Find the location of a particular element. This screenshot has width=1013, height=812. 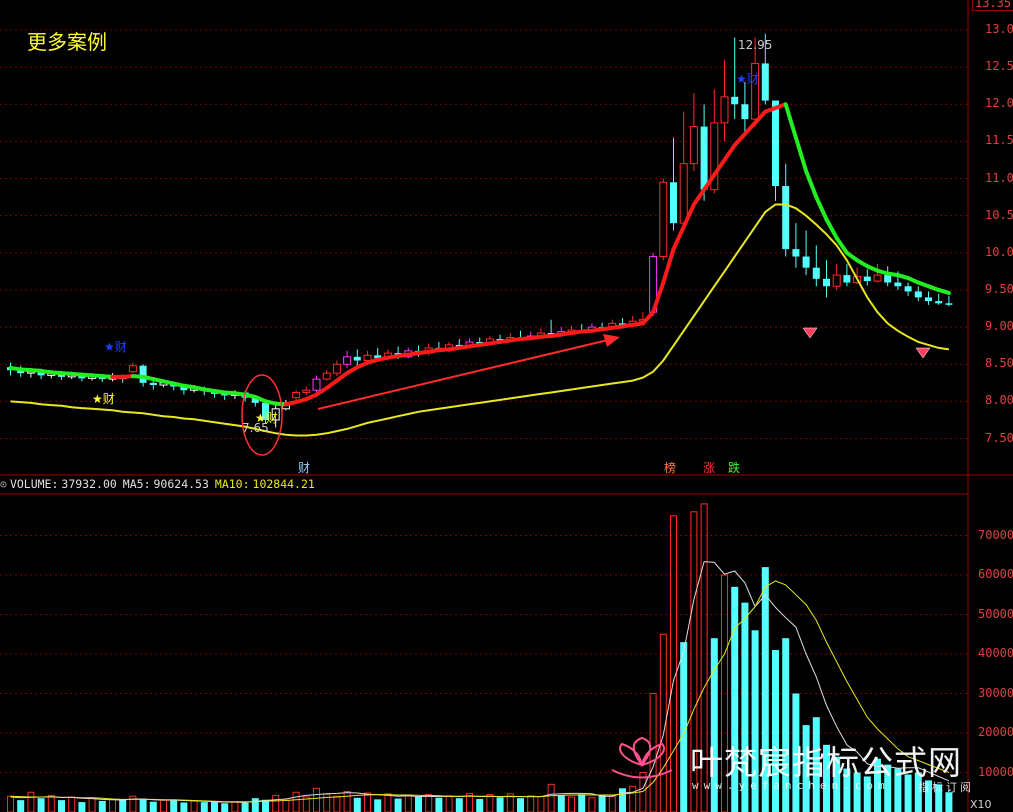

lotus-base is located at coordinates (642, 774).